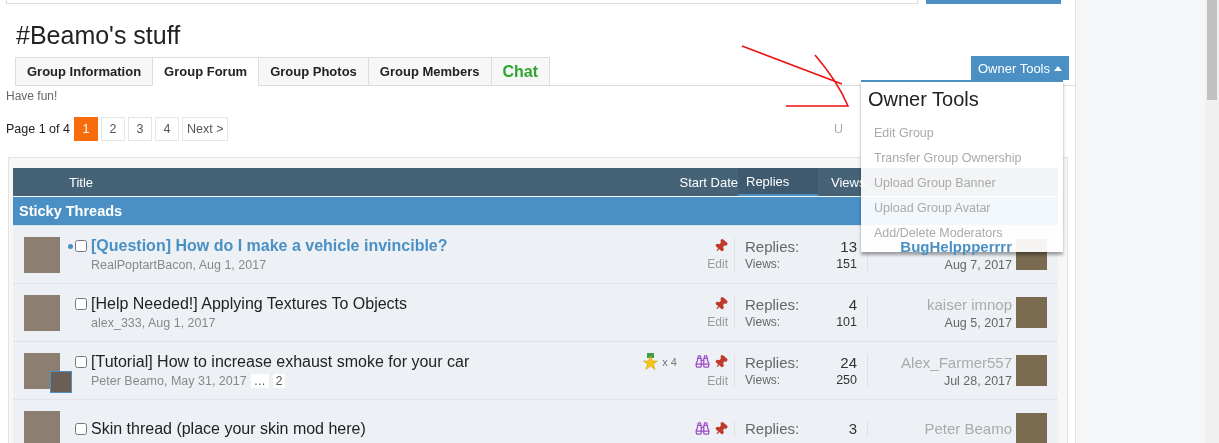 The image size is (1219, 443). What do you see at coordinates (852, 428) in the screenshot?
I see `replies-count: 3` at bounding box center [852, 428].